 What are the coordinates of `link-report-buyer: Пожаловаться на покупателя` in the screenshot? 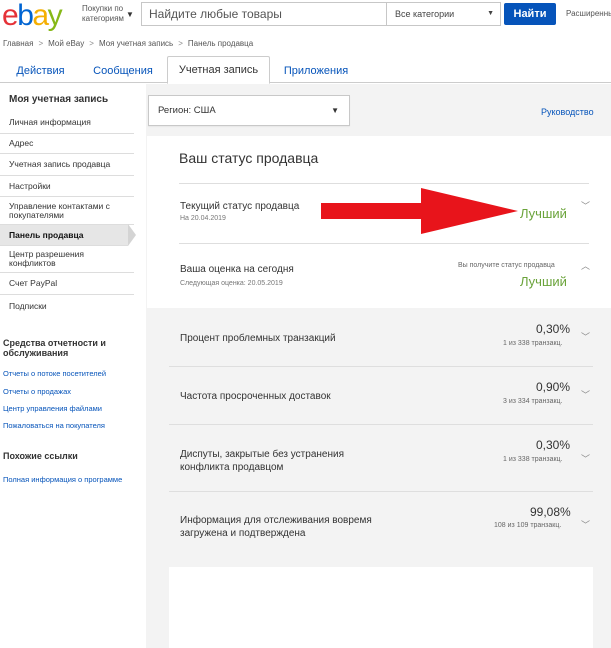 It's located at (54, 425).